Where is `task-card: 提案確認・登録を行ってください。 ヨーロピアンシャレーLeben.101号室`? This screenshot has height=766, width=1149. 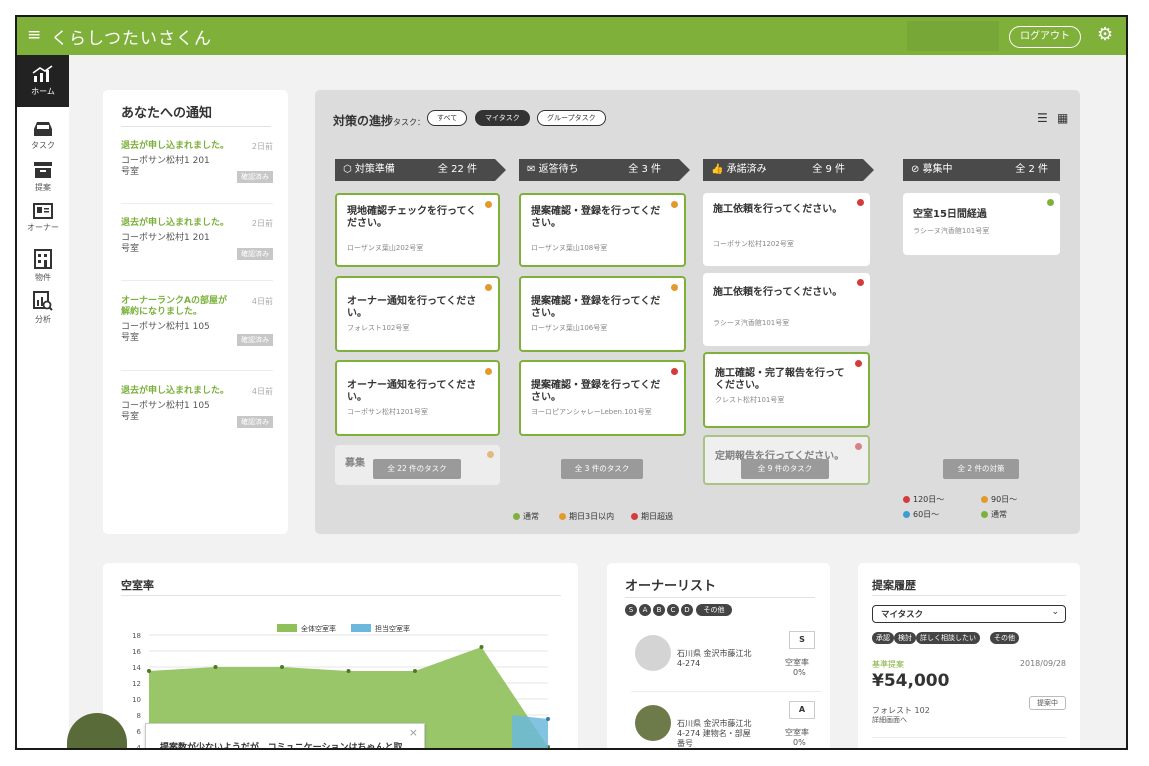 task-card: 提案確認・登録を行ってください。 ヨーロピアンシャレーLeben.101号室 is located at coordinates (602, 398).